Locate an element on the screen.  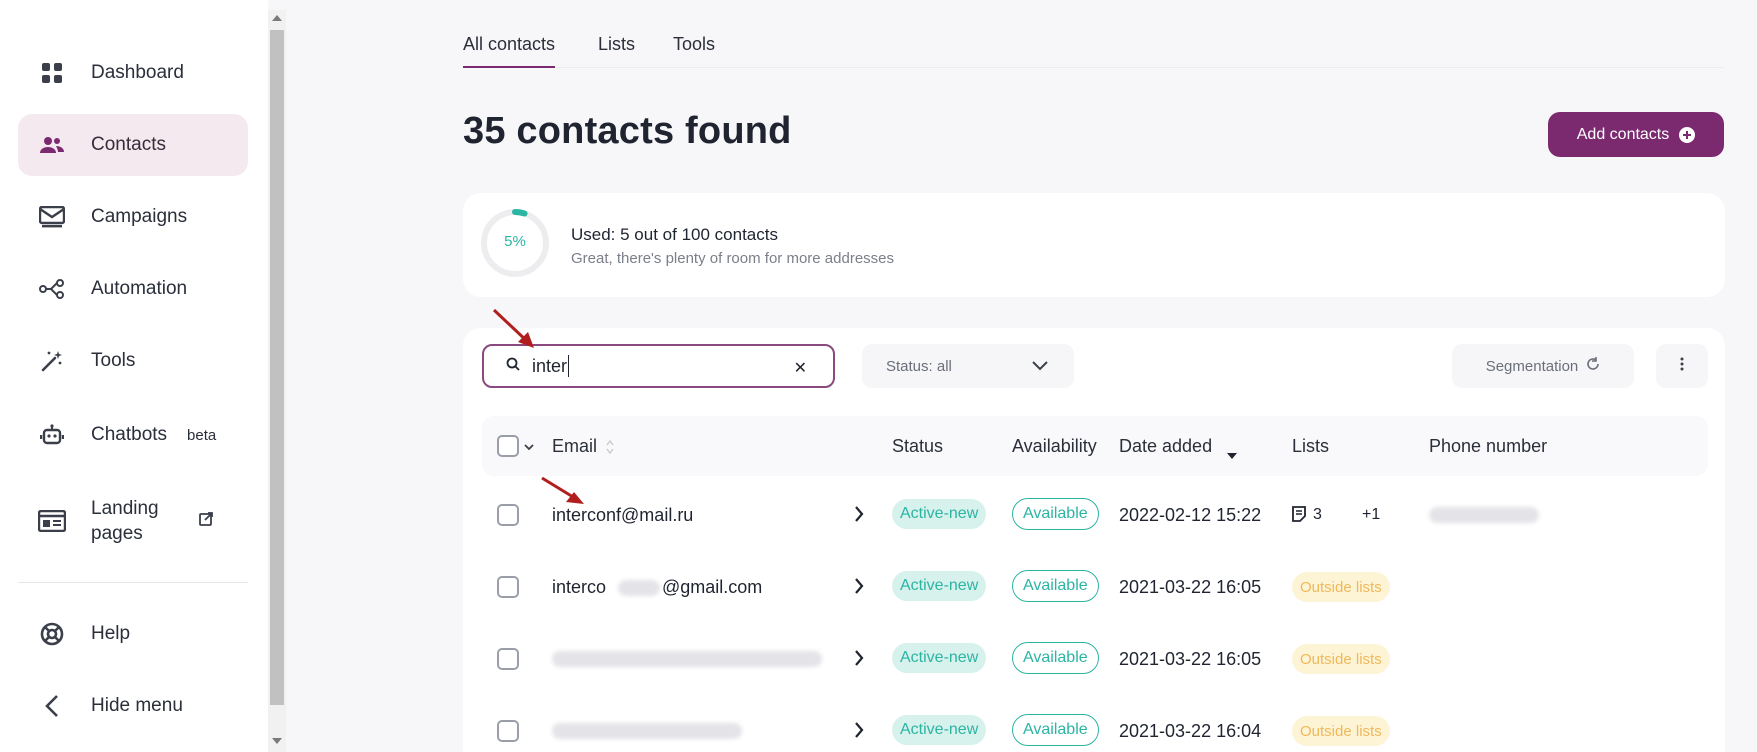
sidebar-item-campaigns: Campaigns is located at coordinates (133, 217).